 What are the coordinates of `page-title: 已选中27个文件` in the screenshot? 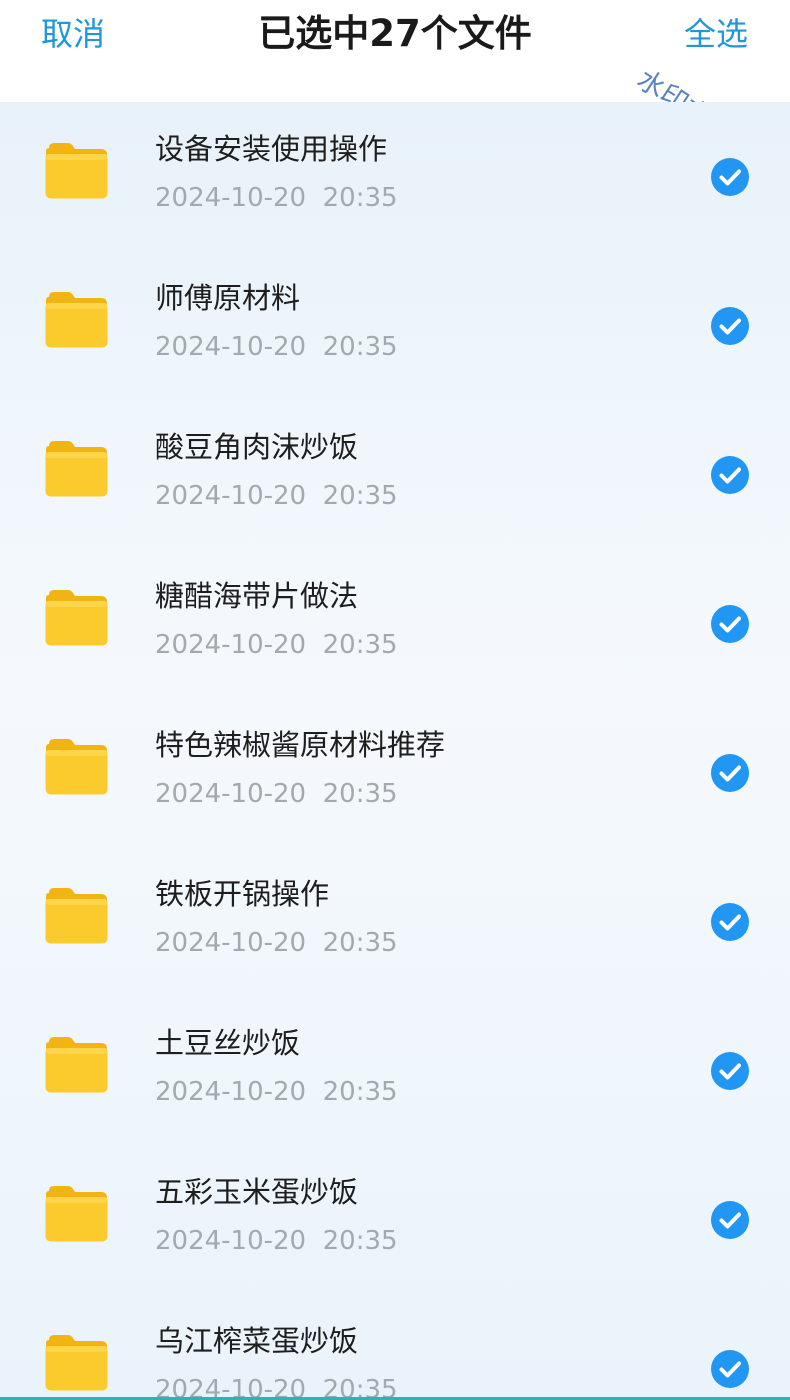 It's located at (395, 33).